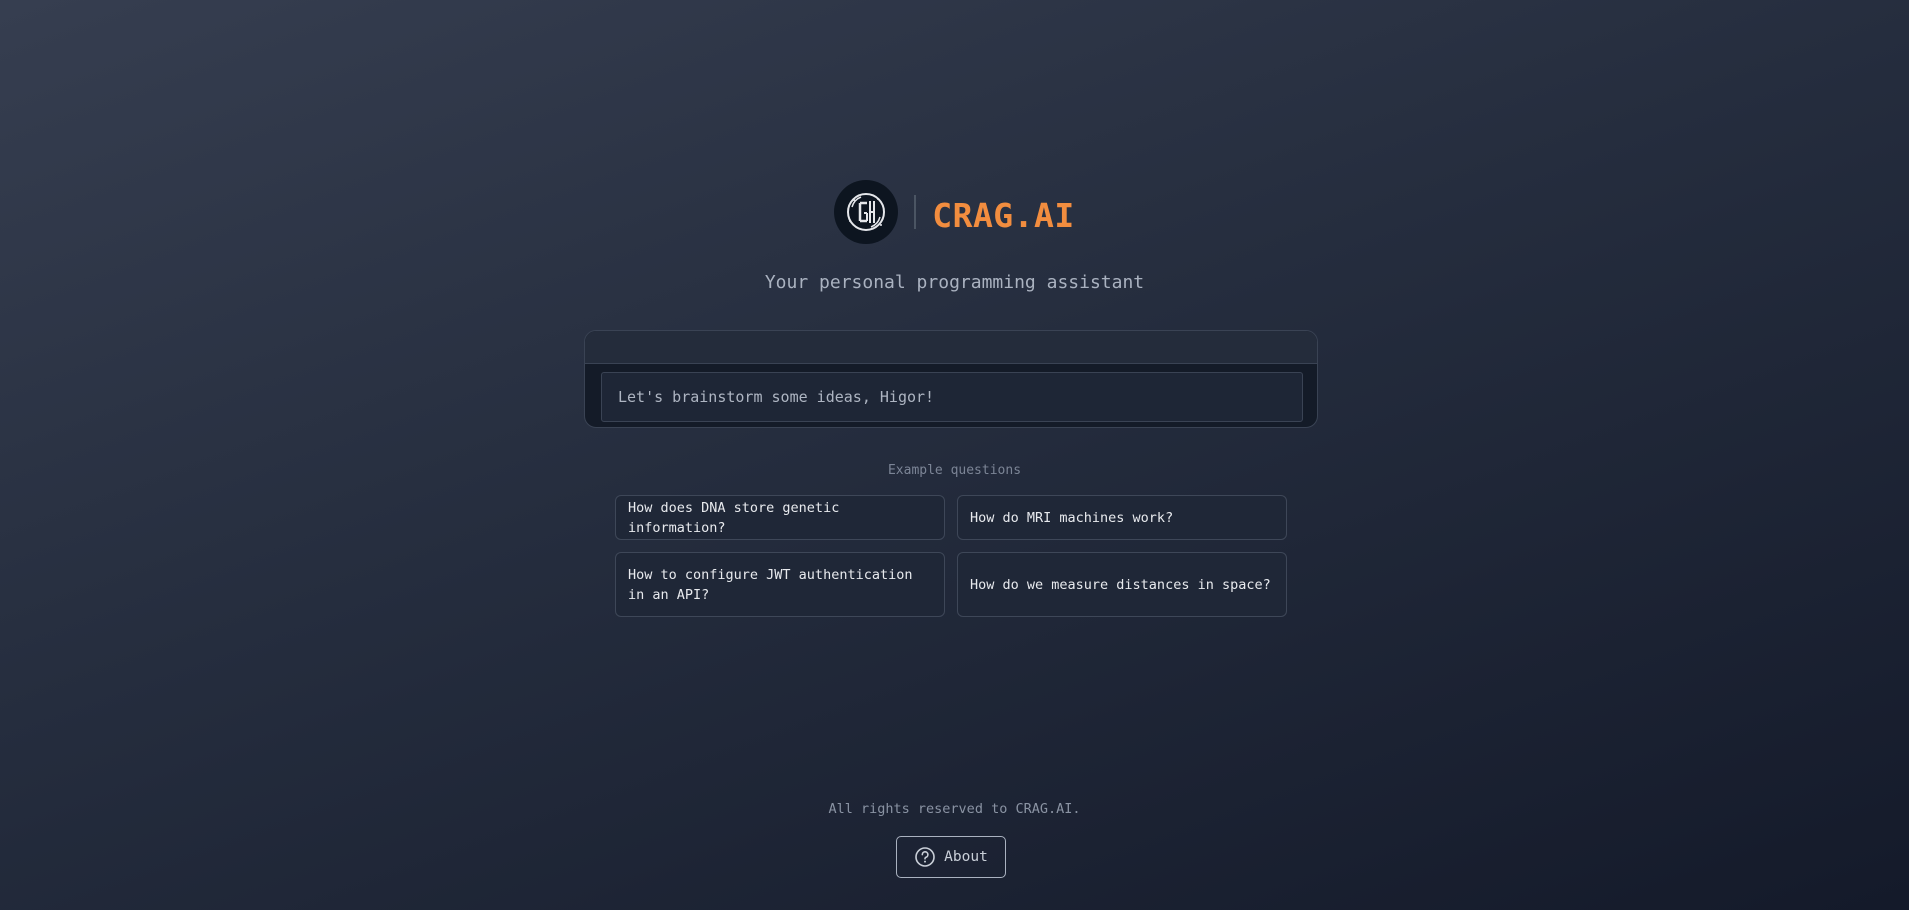 This screenshot has width=1909, height=910. I want to click on gh-circle-logo-icon, so click(866, 212).